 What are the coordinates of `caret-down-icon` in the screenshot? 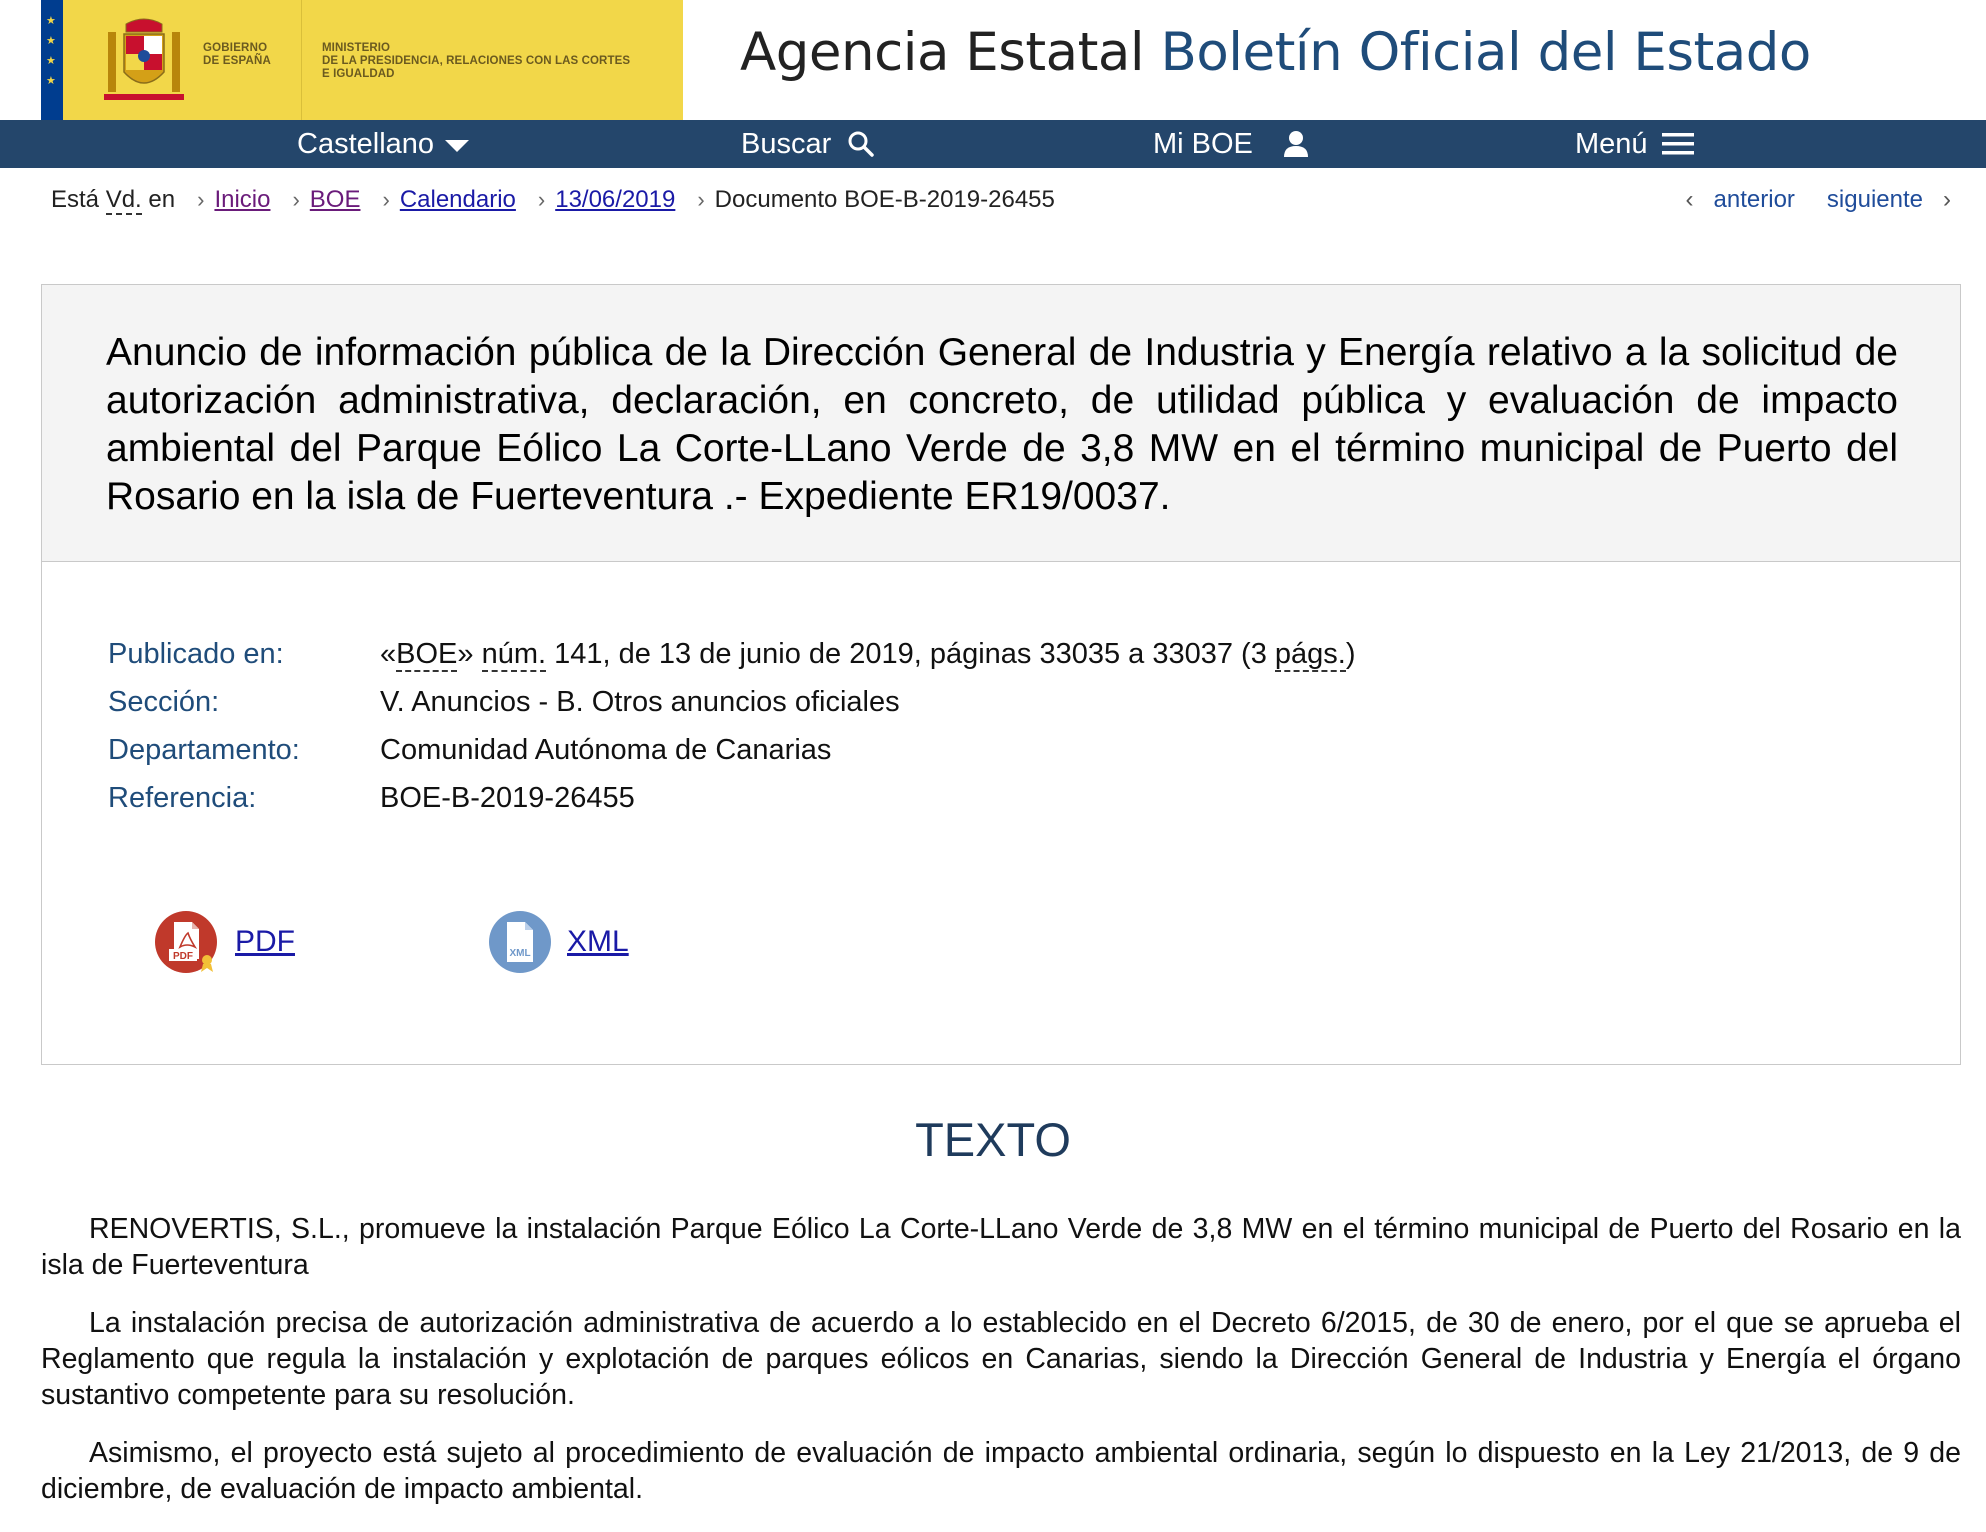 It's located at (457, 146).